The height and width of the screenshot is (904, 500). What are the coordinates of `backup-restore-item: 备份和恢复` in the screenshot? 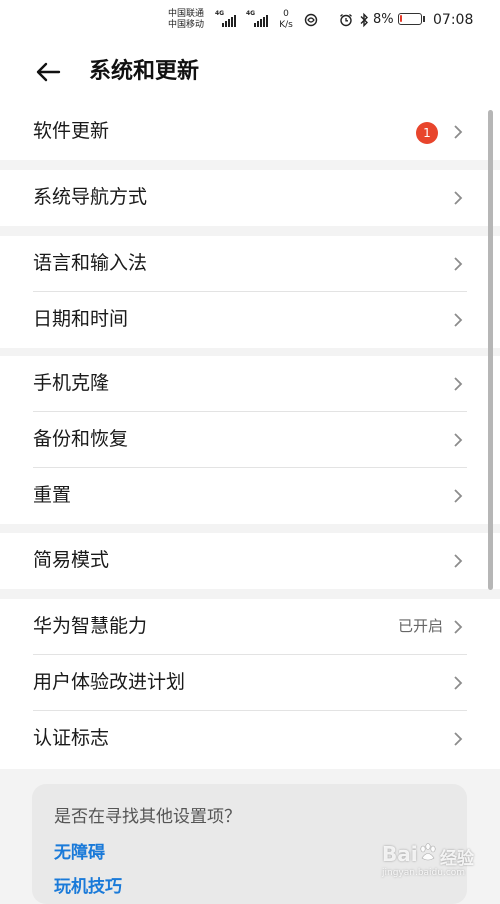 It's located at (250, 440).